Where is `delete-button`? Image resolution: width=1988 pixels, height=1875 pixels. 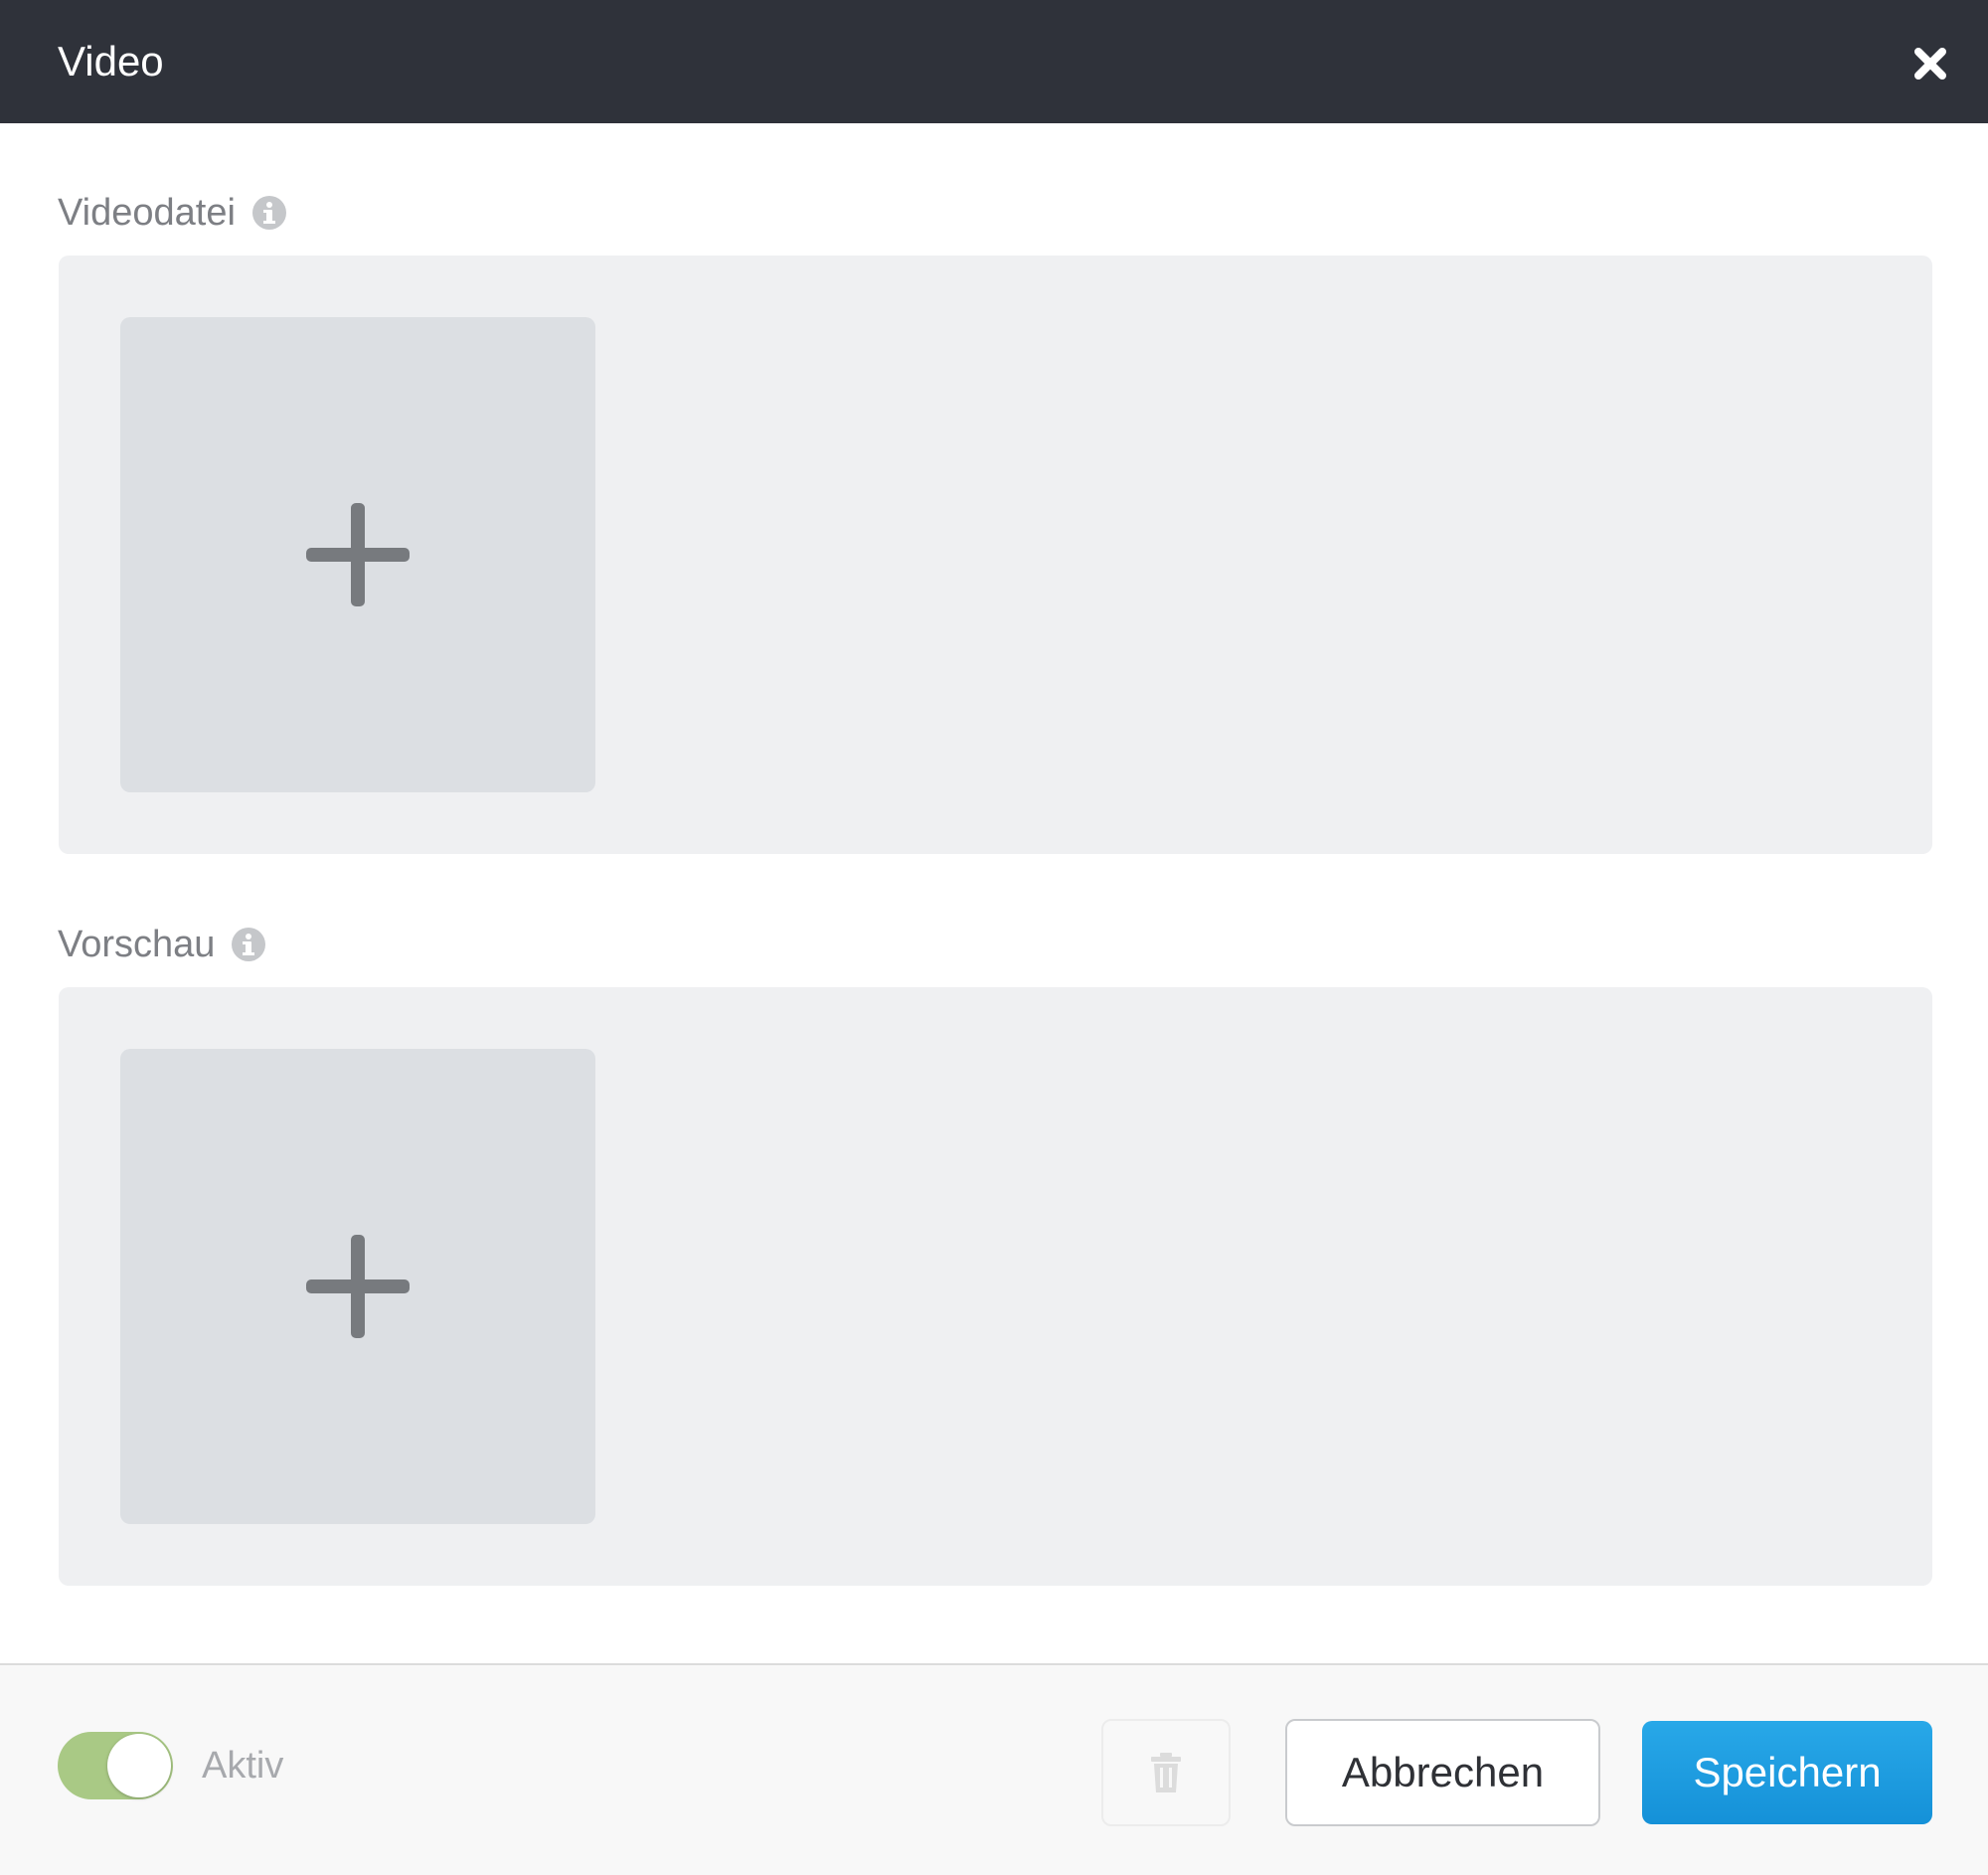 delete-button is located at coordinates (1166, 1772).